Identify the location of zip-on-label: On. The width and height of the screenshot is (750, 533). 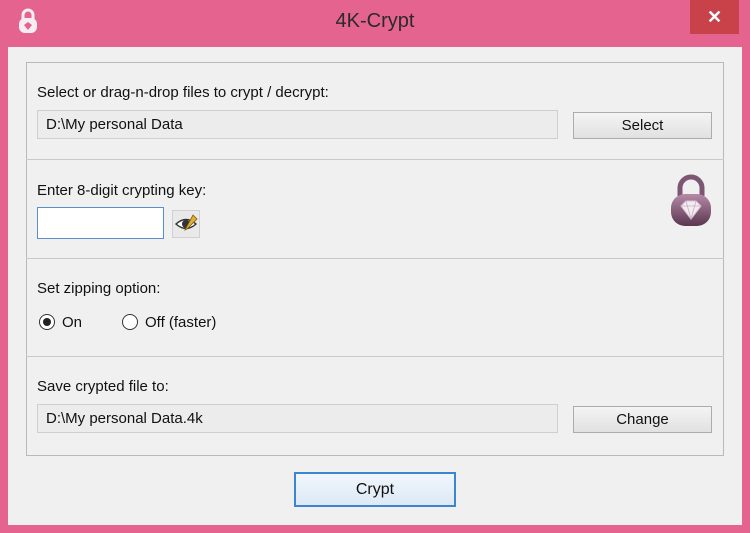
(72, 322).